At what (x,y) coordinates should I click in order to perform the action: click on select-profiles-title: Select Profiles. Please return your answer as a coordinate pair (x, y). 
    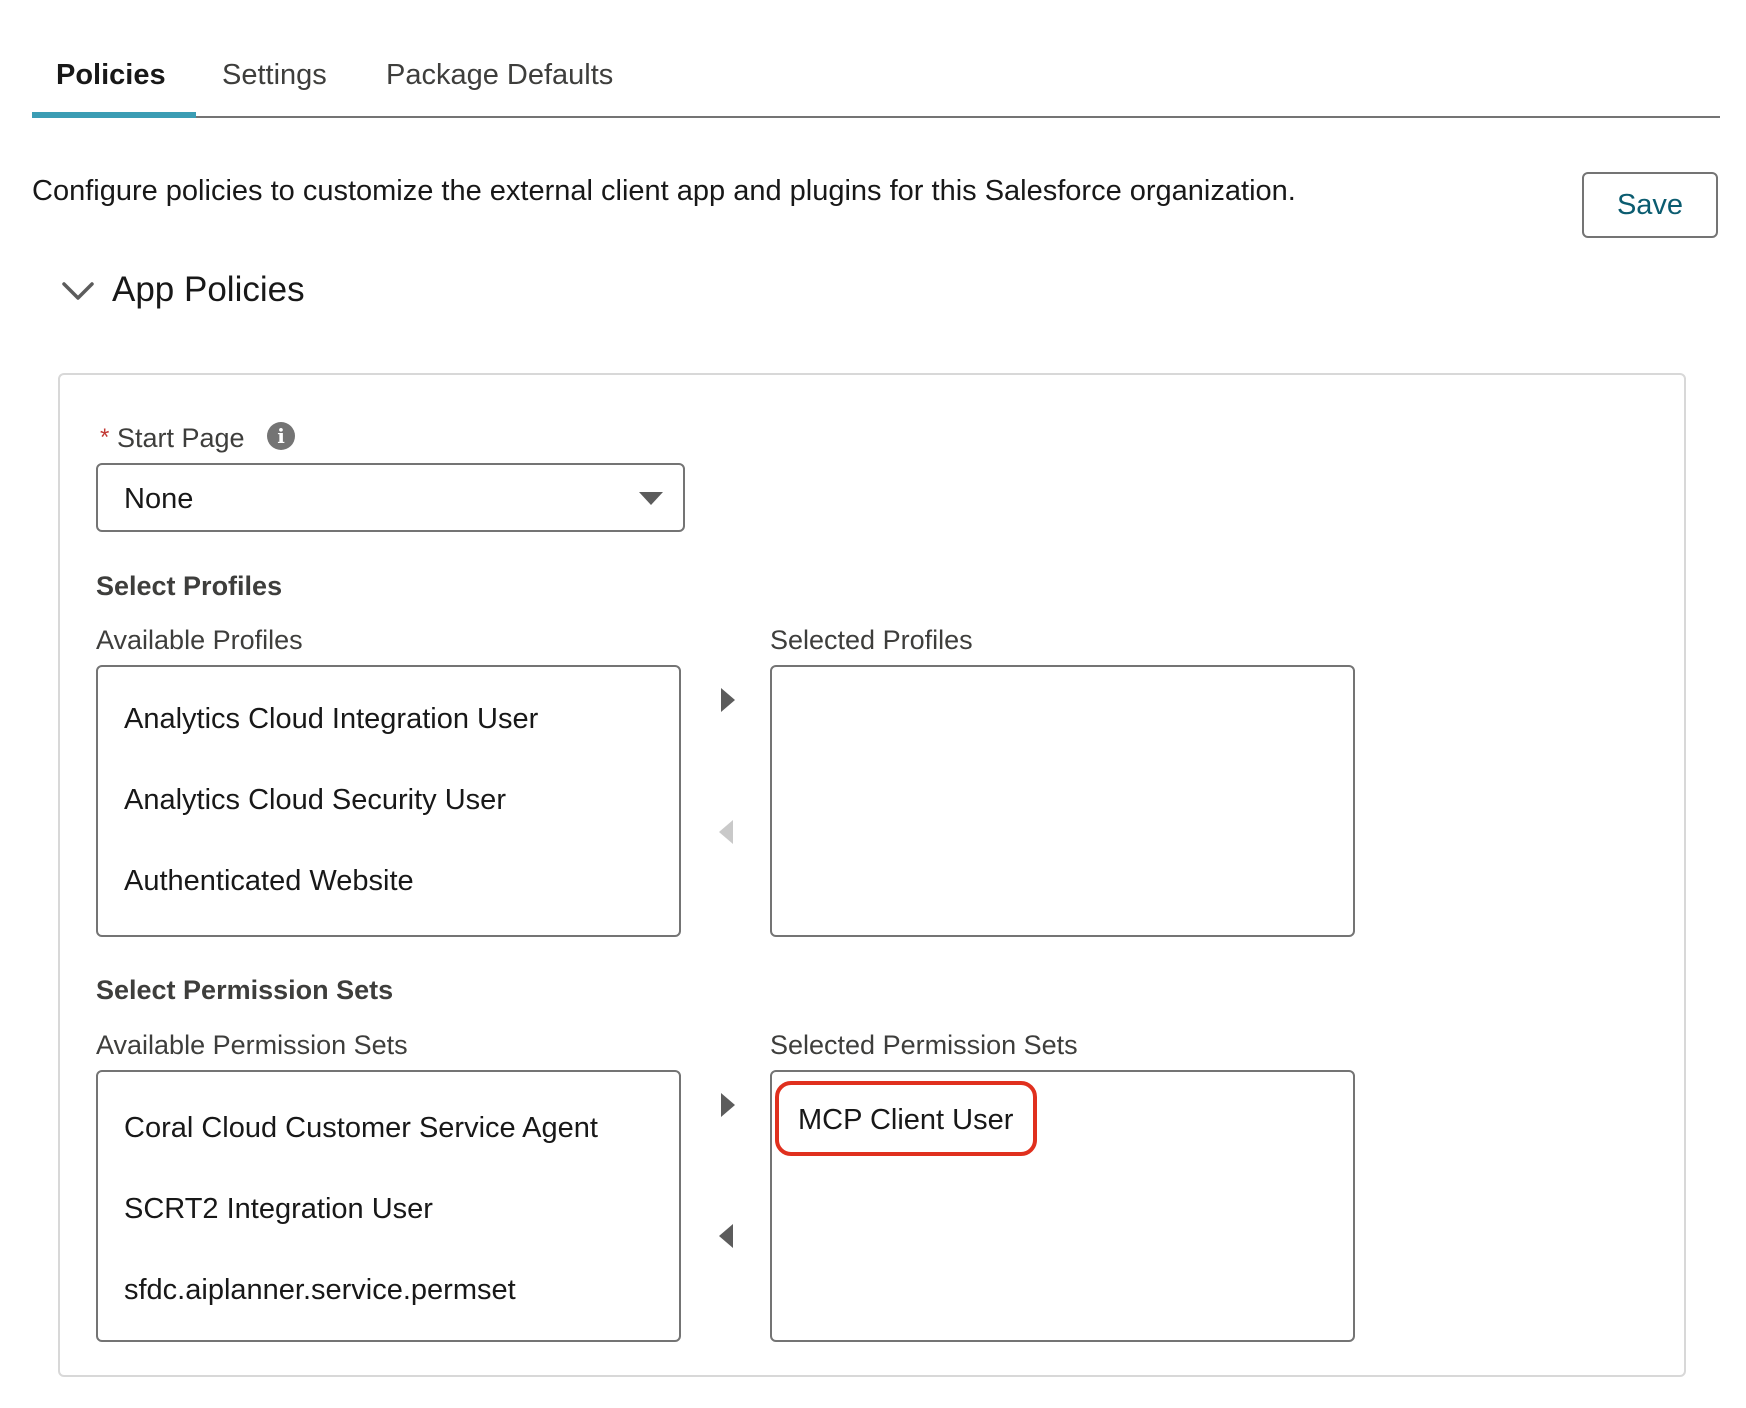
    Looking at the image, I should click on (189, 586).